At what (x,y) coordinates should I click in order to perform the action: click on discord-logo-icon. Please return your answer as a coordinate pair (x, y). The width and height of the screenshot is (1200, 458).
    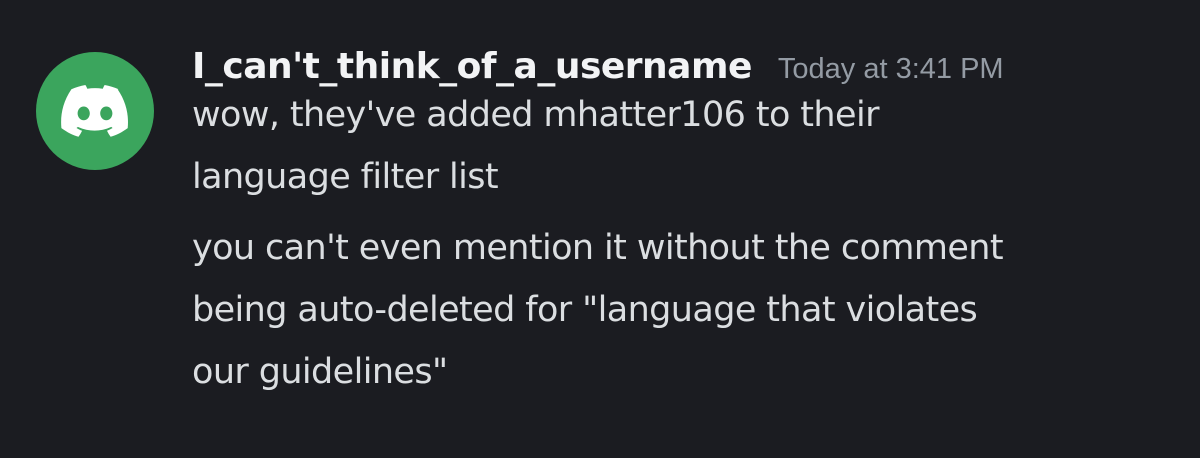
    Looking at the image, I should click on (94, 111).